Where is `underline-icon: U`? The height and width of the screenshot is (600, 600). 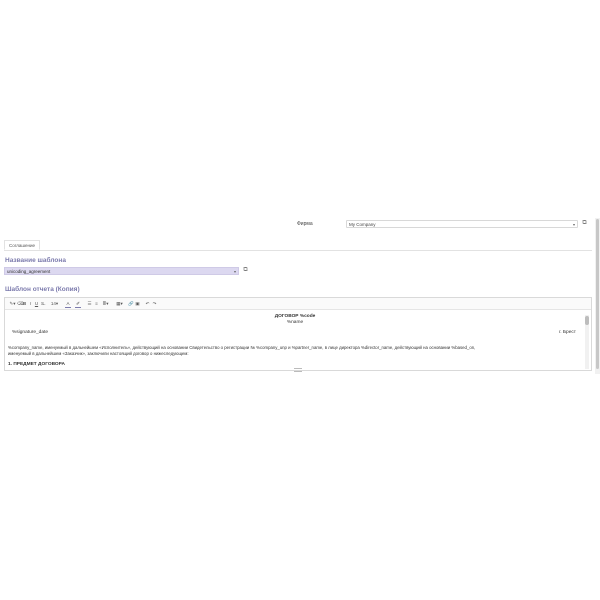 underline-icon: U is located at coordinates (36, 303).